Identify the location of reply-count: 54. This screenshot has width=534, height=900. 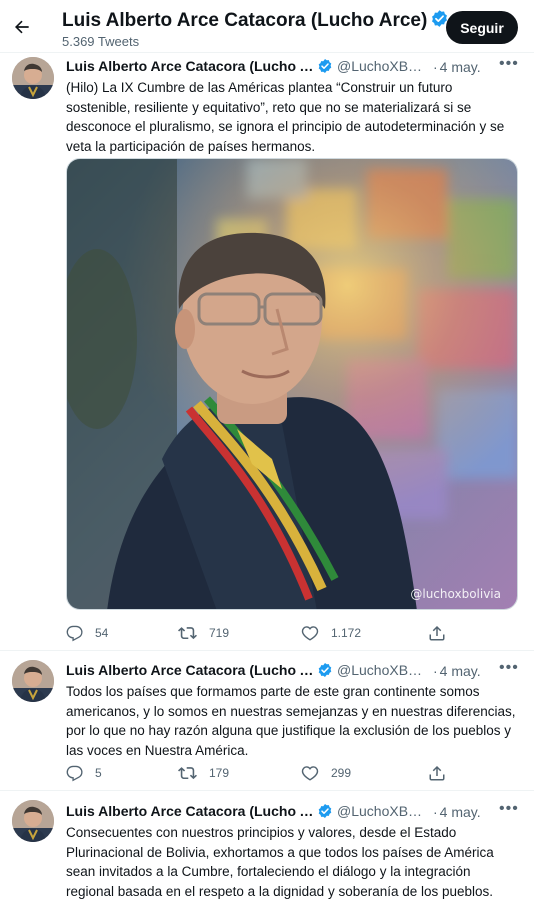
(102, 633).